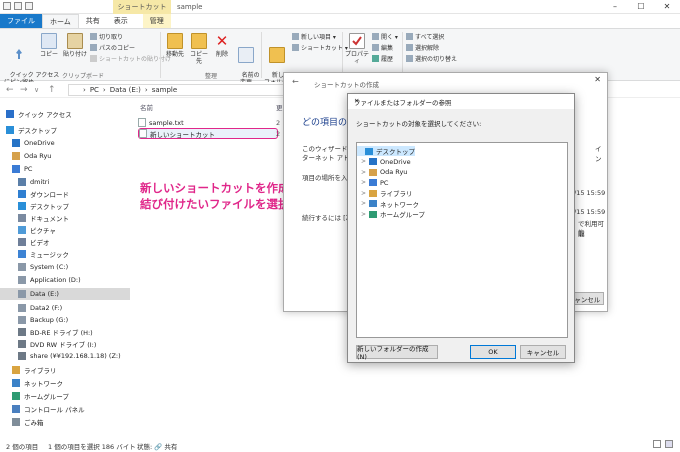  What do you see at coordinates (396, 194) in the screenshot?
I see `tree-item-label: ライブラリ` at bounding box center [396, 194].